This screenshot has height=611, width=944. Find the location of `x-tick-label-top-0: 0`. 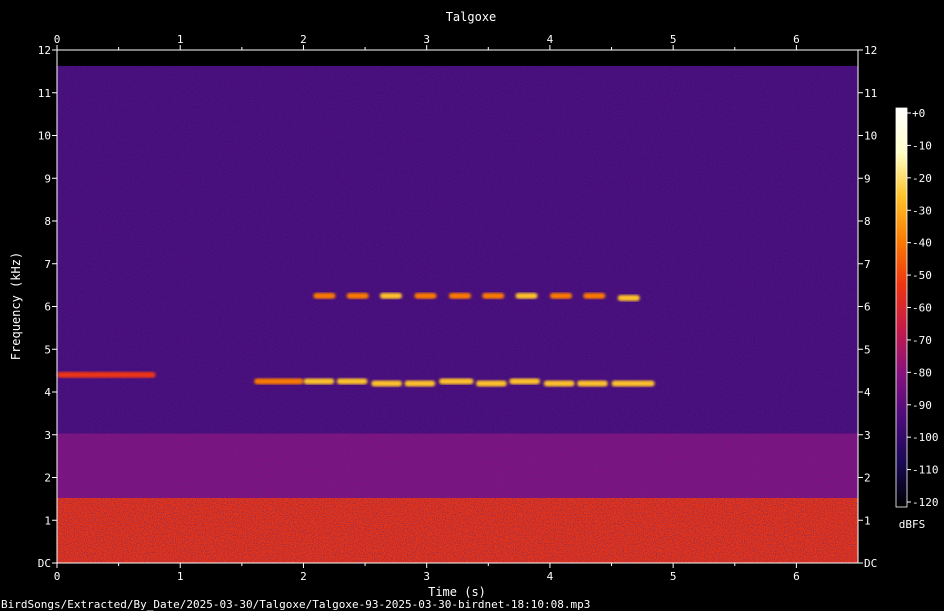

x-tick-label-top-0: 0 is located at coordinates (57, 39).